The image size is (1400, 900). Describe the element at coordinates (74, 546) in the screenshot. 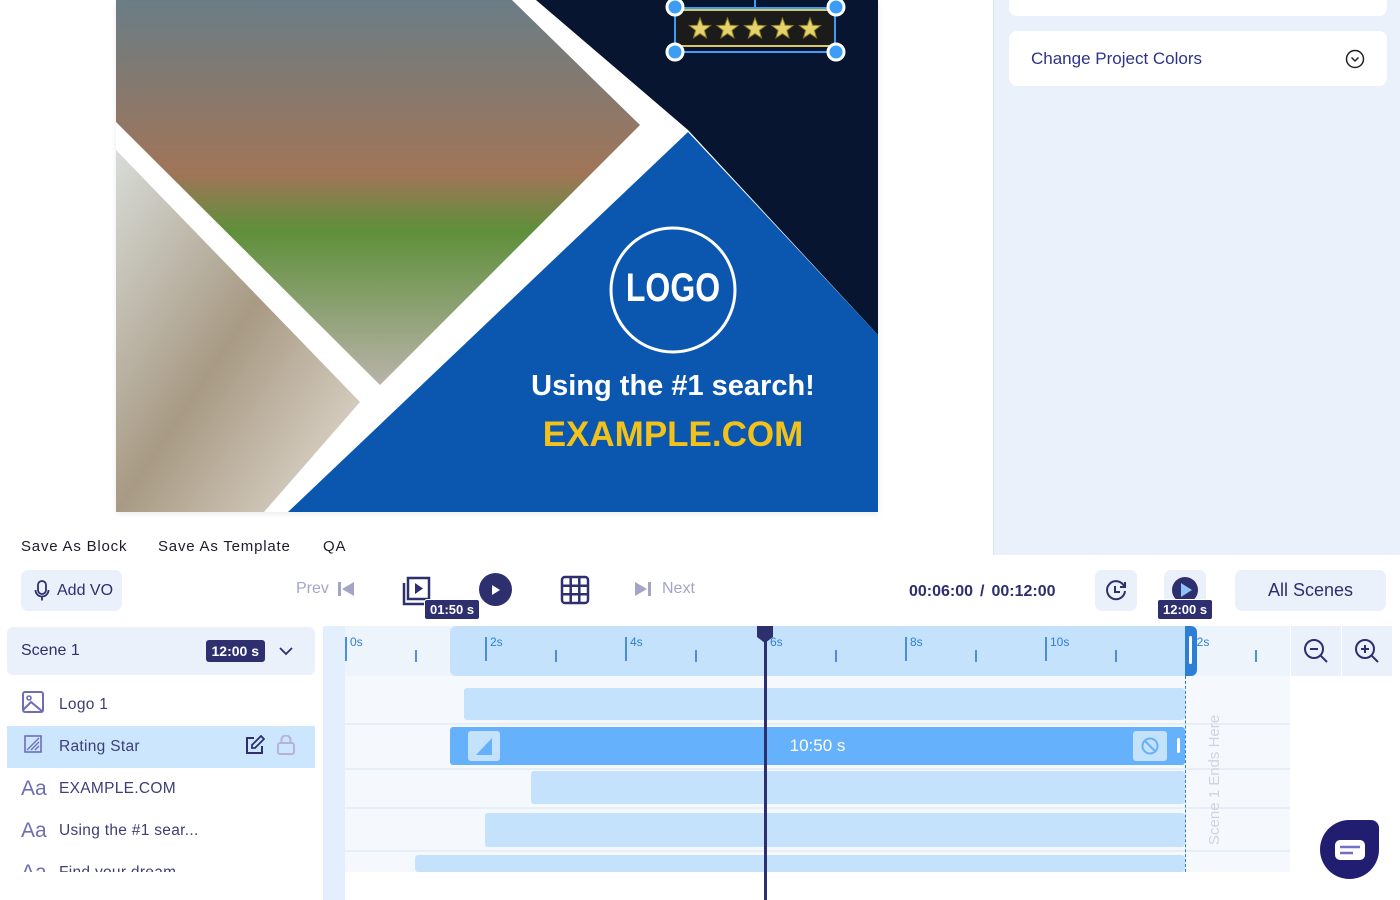

I see `save-as-block-button: Save As Block` at that location.